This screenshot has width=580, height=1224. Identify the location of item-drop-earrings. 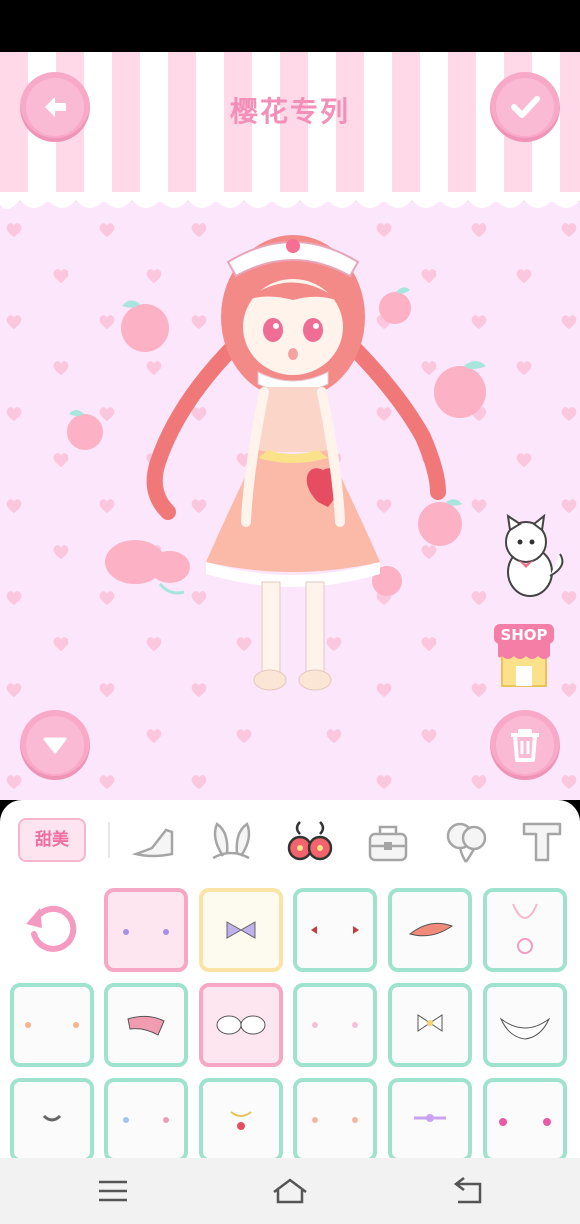
(335, 1120).